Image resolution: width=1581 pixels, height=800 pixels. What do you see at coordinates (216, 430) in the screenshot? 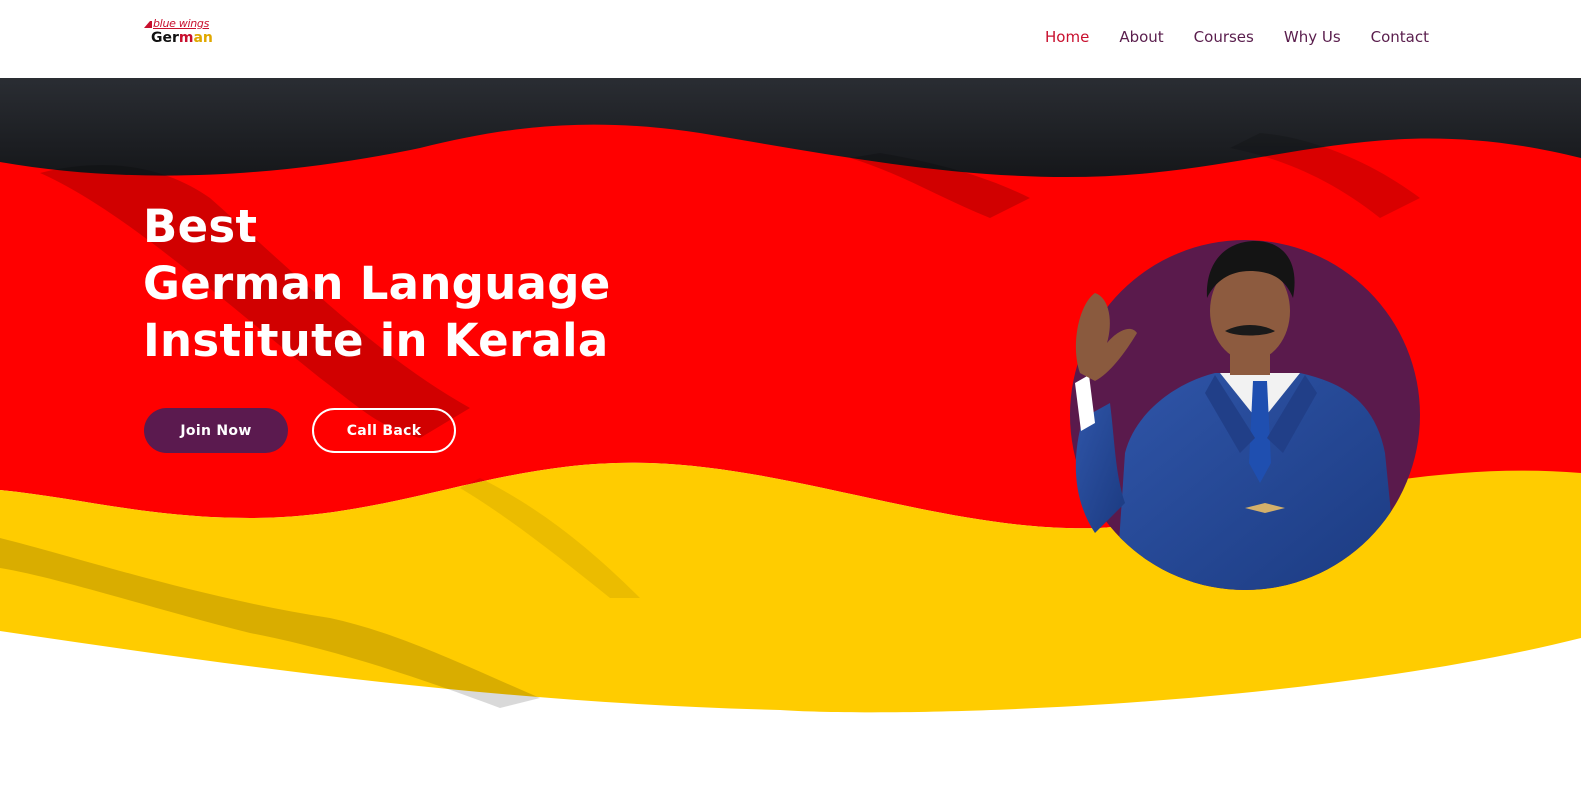
I see `join-now-button: Join Now` at bounding box center [216, 430].